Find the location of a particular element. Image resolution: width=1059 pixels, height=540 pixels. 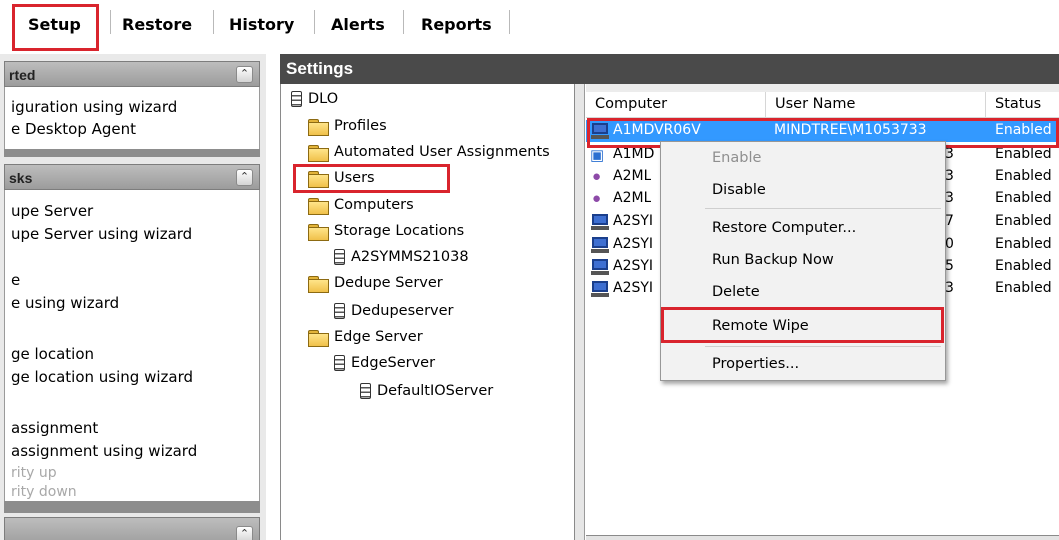

tab-history: History is located at coordinates (261, 24).